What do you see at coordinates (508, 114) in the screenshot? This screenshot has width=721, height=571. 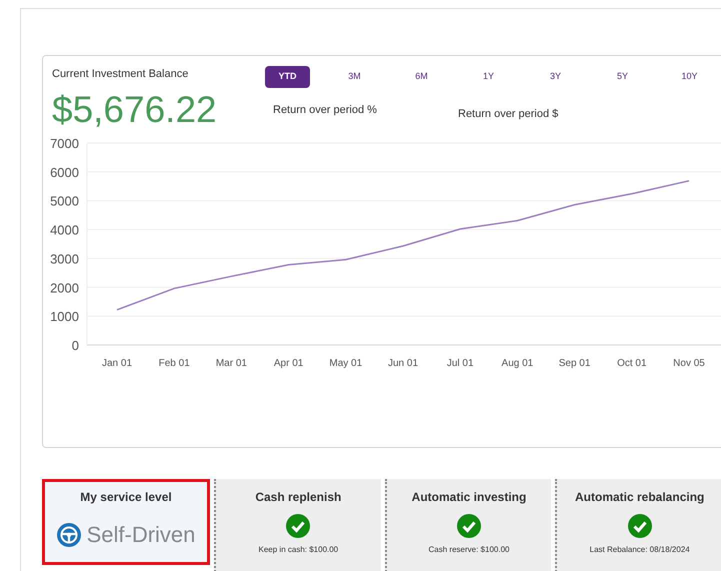 I see `return-label: Return over period $` at bounding box center [508, 114].